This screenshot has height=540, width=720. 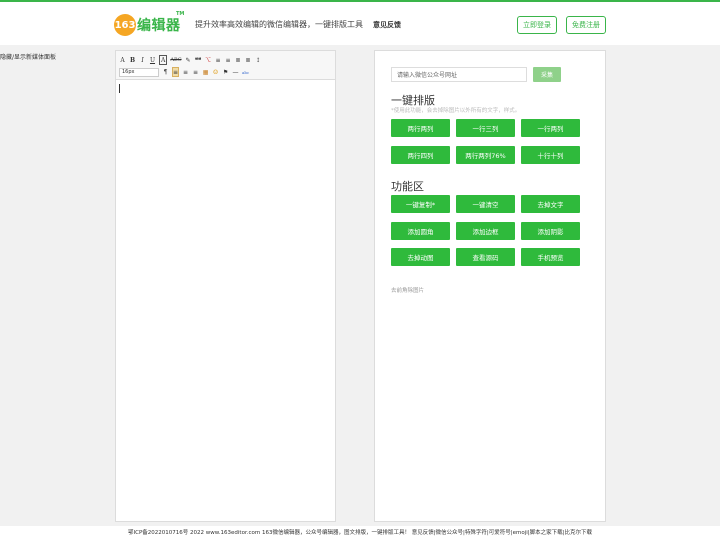 I want to click on paragraph-icon: ¶, so click(x=165, y=72).